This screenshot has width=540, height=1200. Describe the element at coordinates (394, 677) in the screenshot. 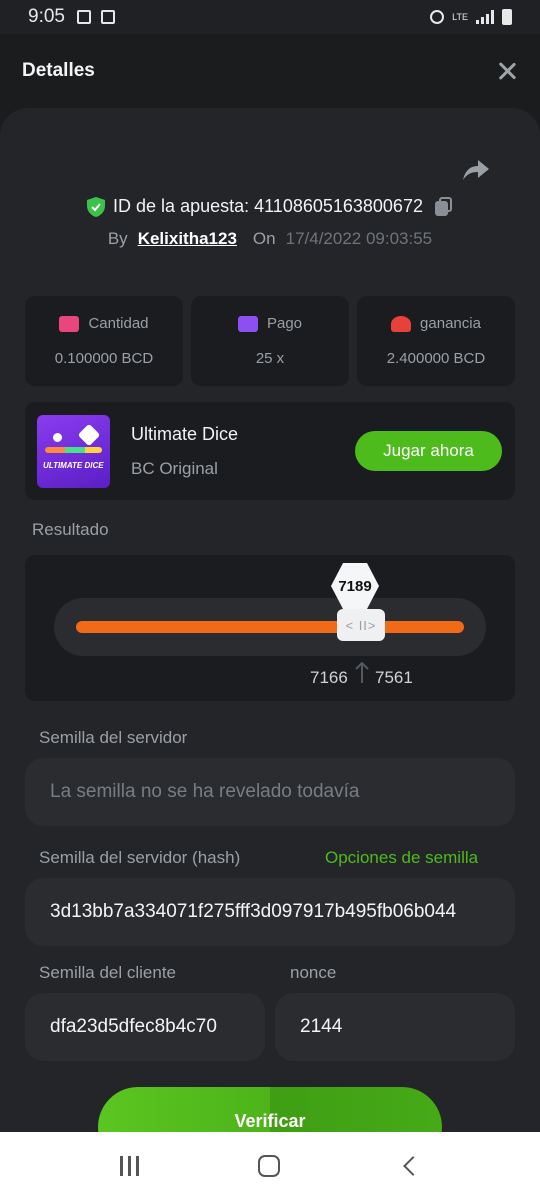

I see `range-high: 7561` at that location.